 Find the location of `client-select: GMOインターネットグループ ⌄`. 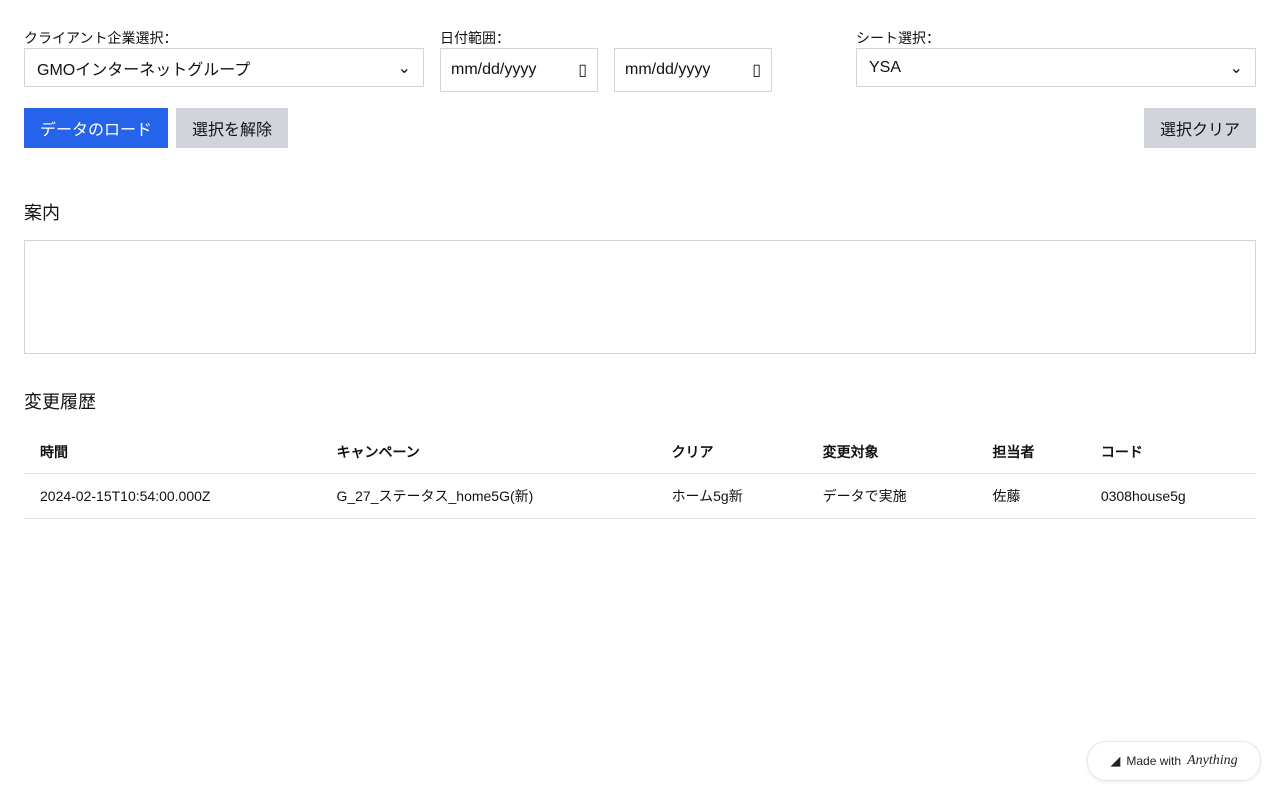

client-select: GMOインターネットグループ ⌄ is located at coordinates (224, 67).